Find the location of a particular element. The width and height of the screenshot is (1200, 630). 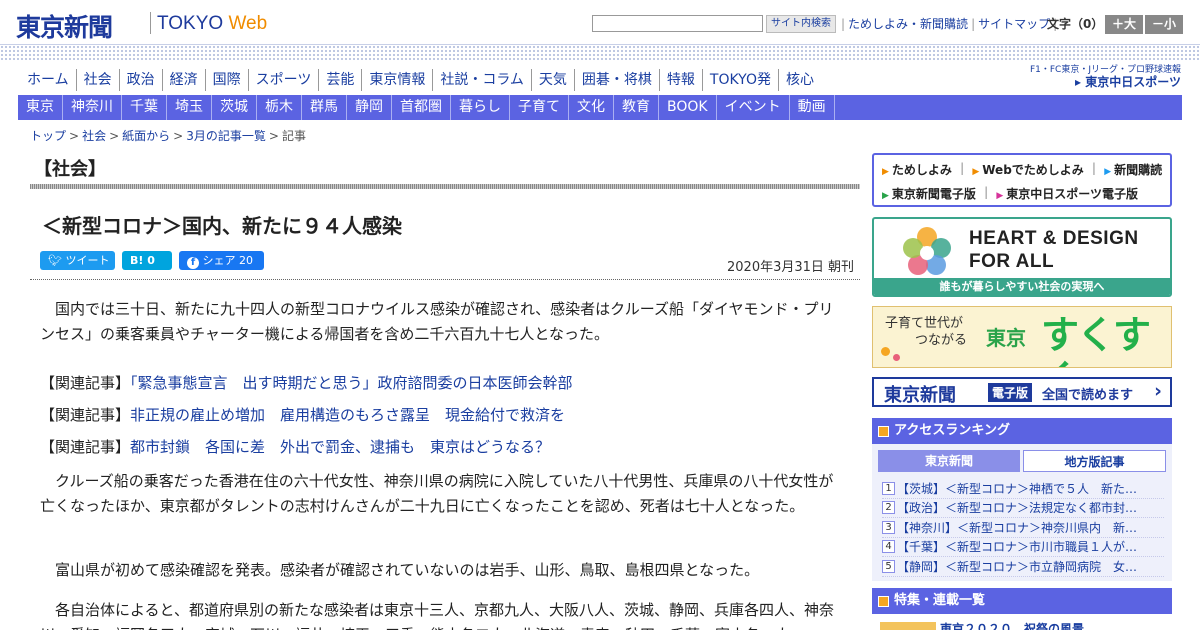

heart-design-banner: HEART & DESIGN FOR ALL 誰もが暮らしやすい社会の実現へ is located at coordinates (1022, 257).